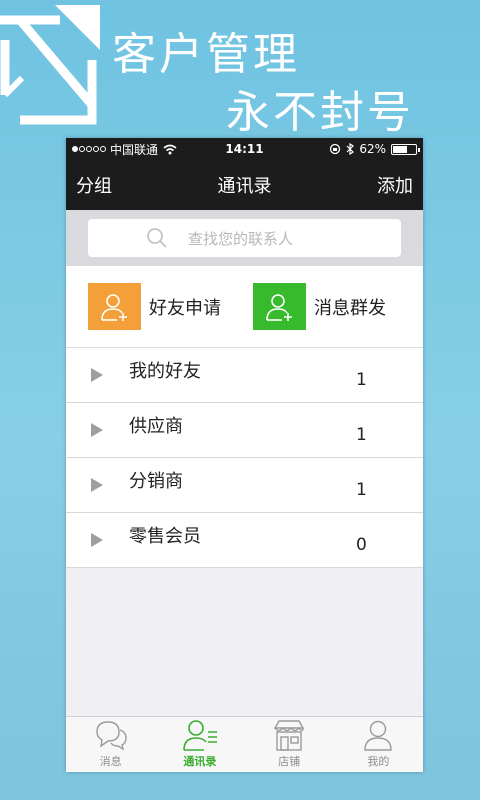  What do you see at coordinates (89, 149) in the screenshot?
I see `signal-strength-icon` at bounding box center [89, 149].